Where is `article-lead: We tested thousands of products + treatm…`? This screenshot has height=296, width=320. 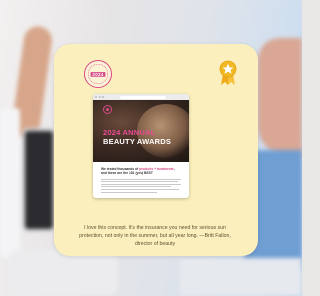 article-lead: We tested thousands of products + treatm… is located at coordinates (141, 171).